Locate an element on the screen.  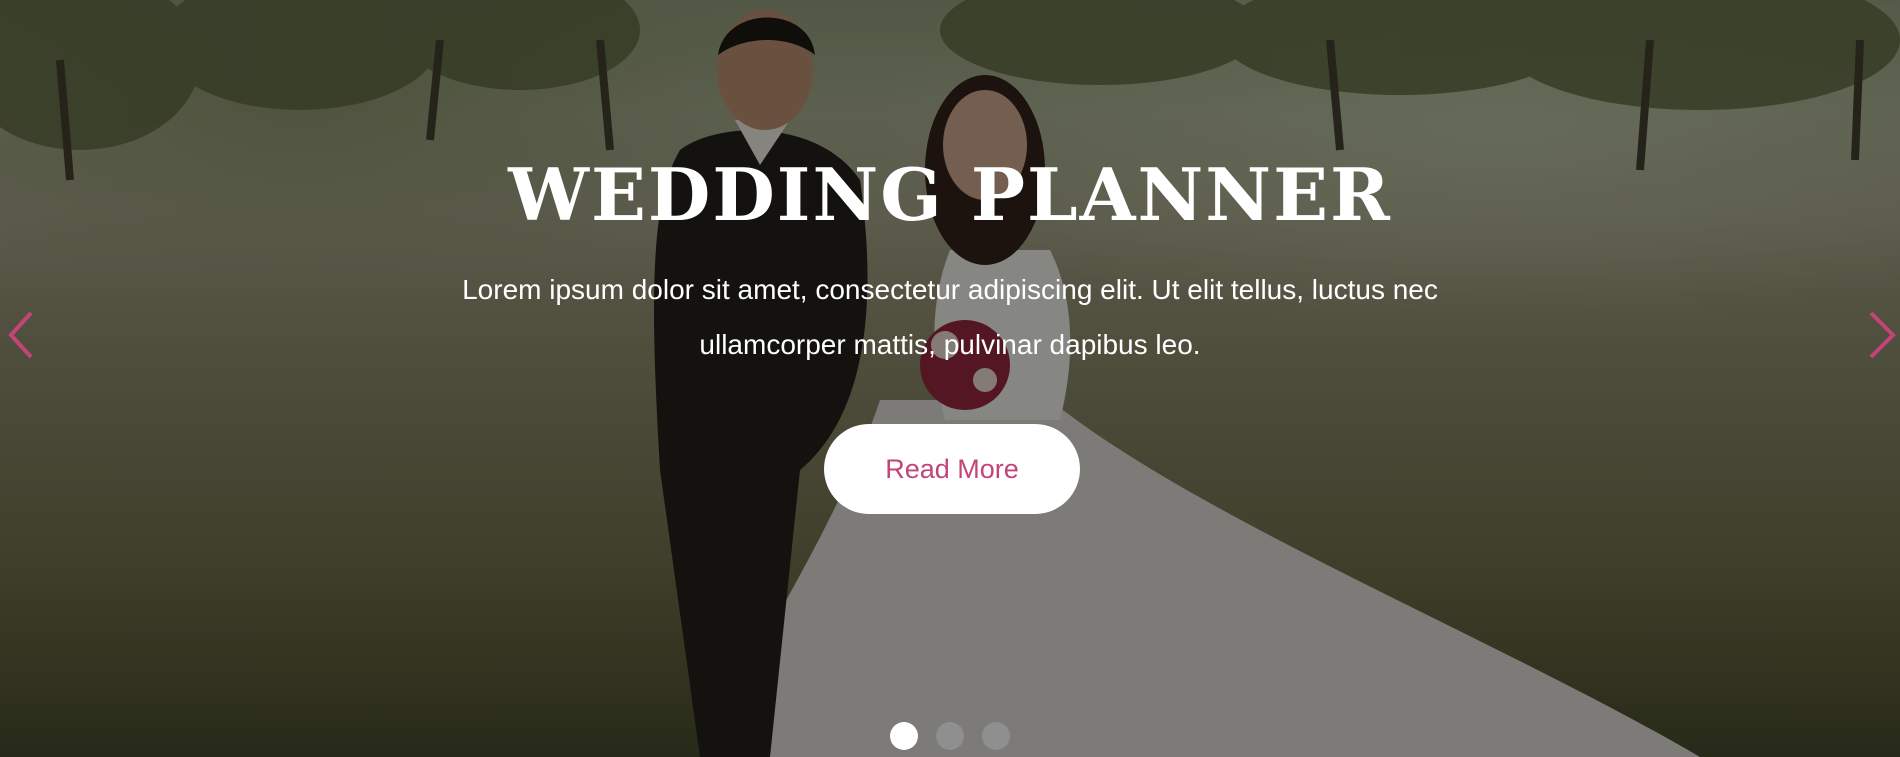
chevron-right-icon is located at coordinates (1882, 335).